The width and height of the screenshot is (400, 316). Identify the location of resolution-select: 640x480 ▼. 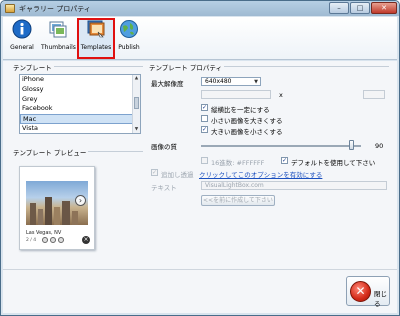
(231, 81).